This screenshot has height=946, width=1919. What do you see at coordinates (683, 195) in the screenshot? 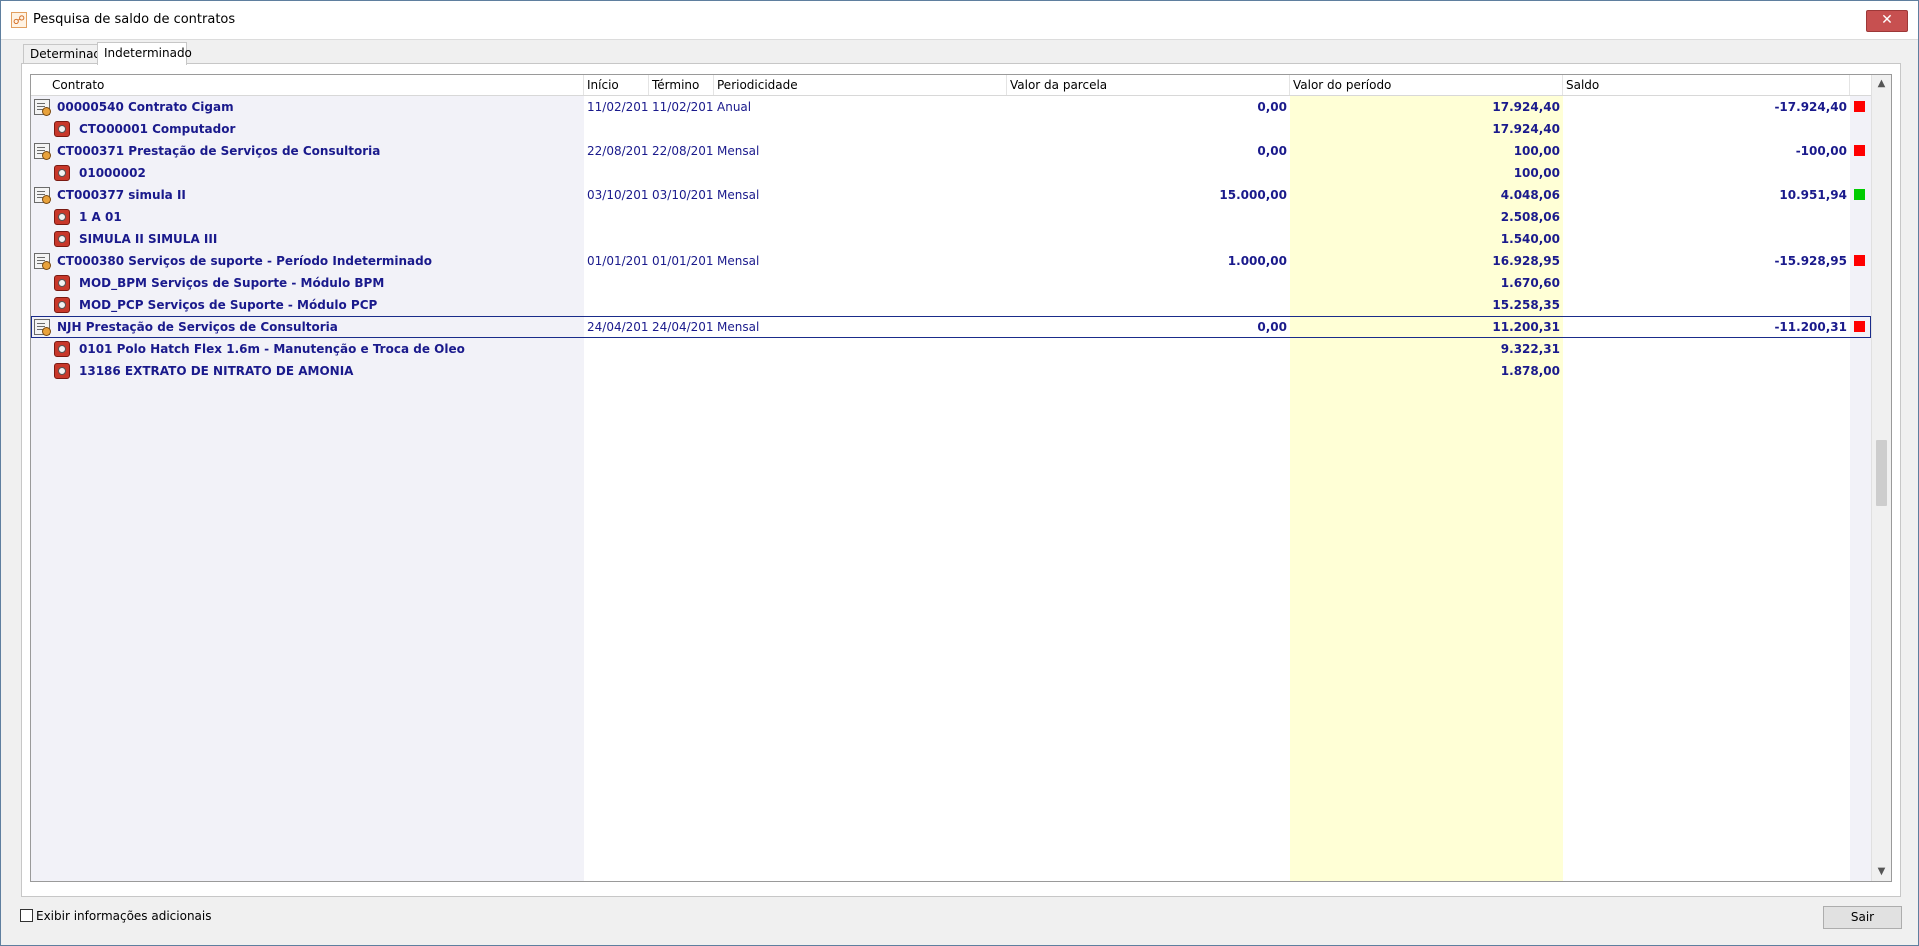
I see `termino-cell: 03/10/2012` at bounding box center [683, 195].